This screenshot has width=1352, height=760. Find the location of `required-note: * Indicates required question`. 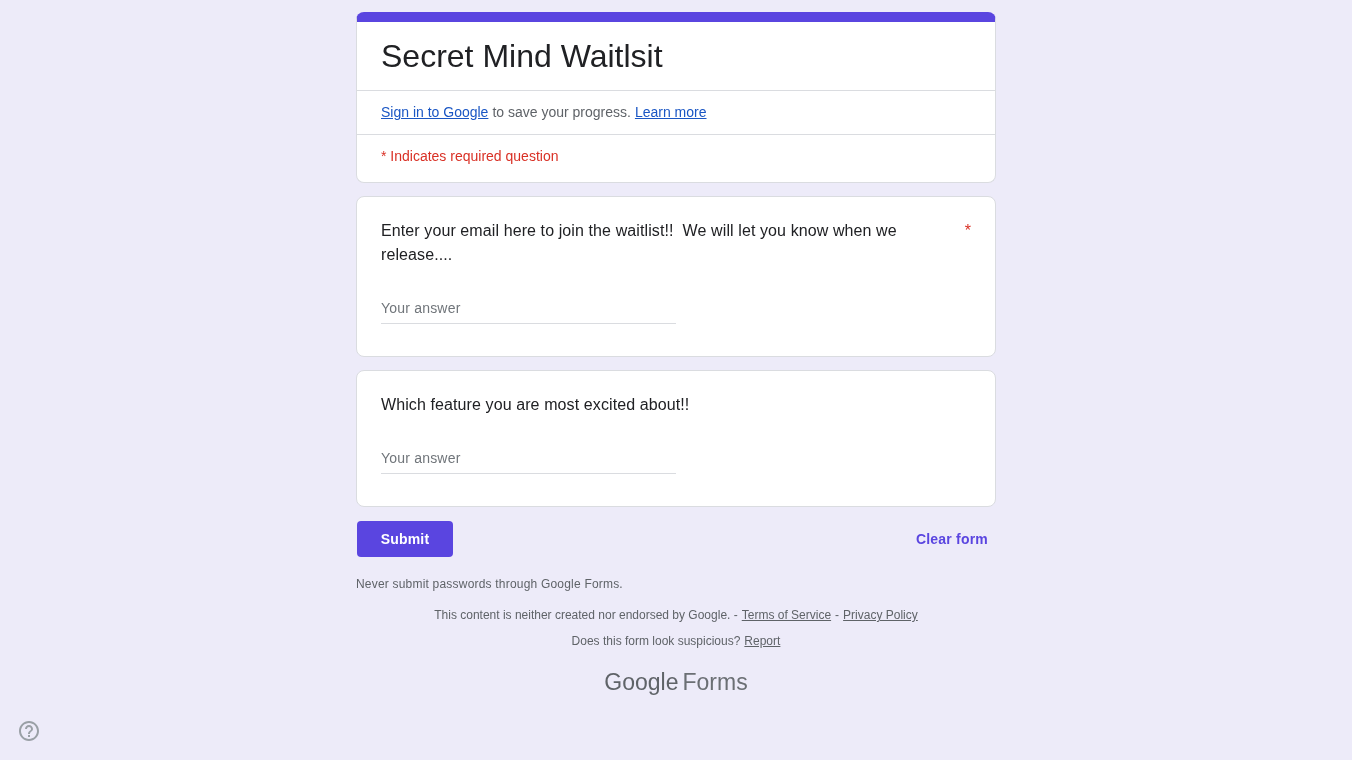

required-note: * Indicates required question is located at coordinates (470, 156).